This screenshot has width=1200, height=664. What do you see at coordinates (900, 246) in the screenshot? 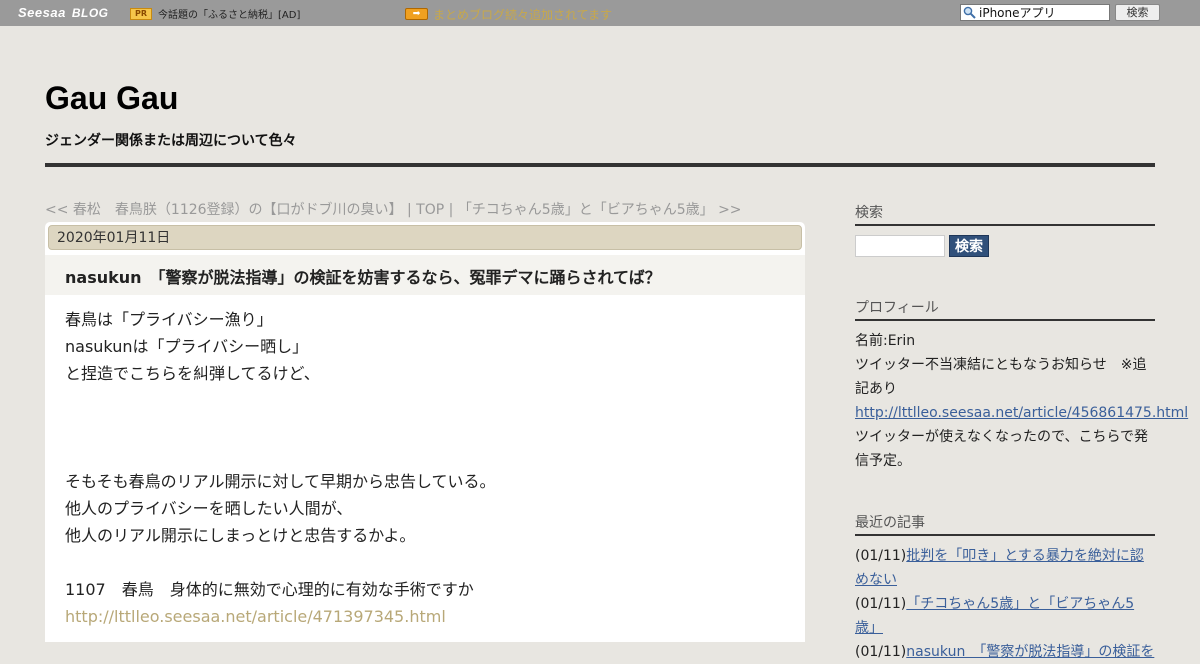
I see `sidebar-search-input` at bounding box center [900, 246].